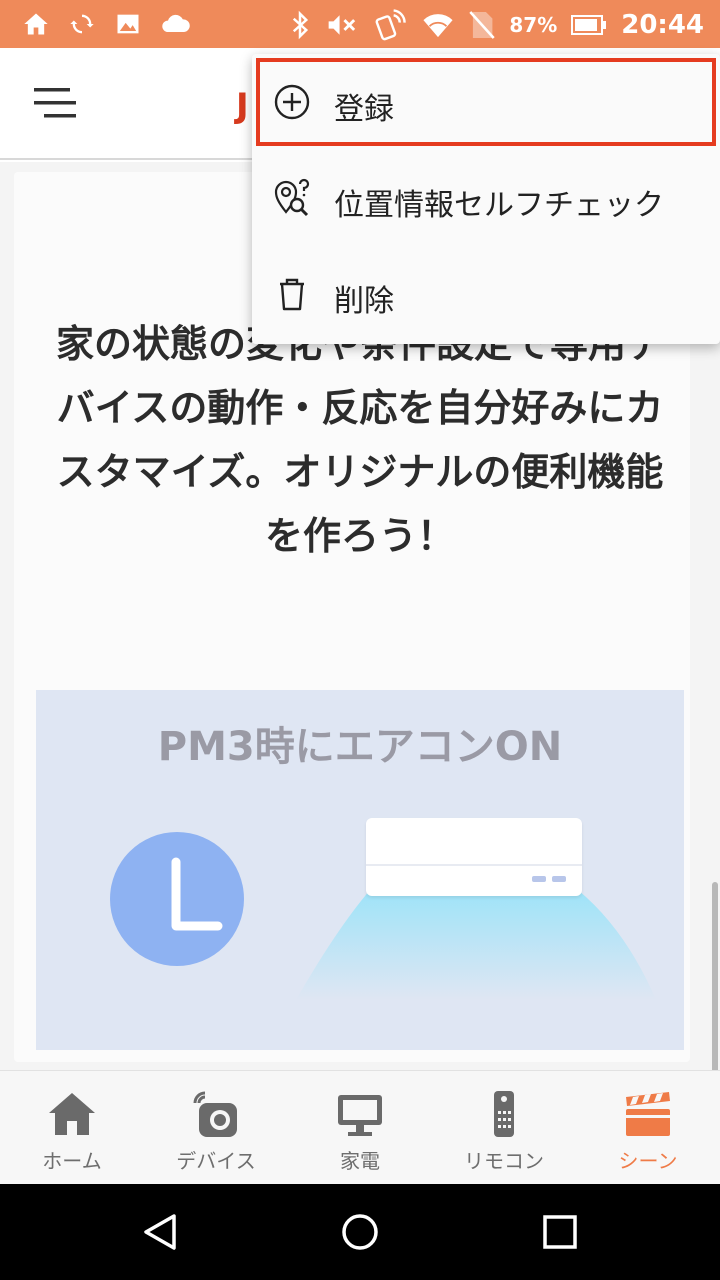  I want to click on location-check-icon, so click(292, 197).